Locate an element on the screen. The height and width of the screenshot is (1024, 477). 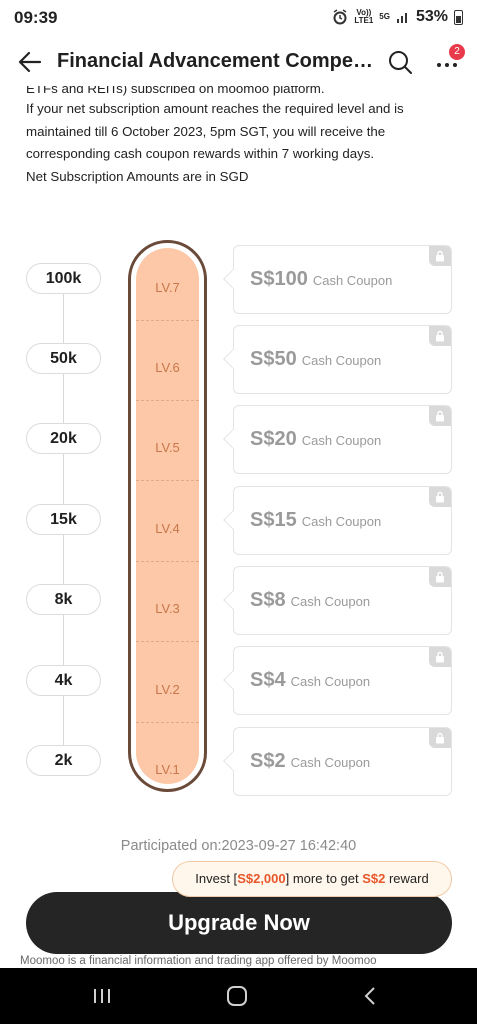
coupon-card-lv4: S$15 Cash Coupon is located at coordinates (337, 521).